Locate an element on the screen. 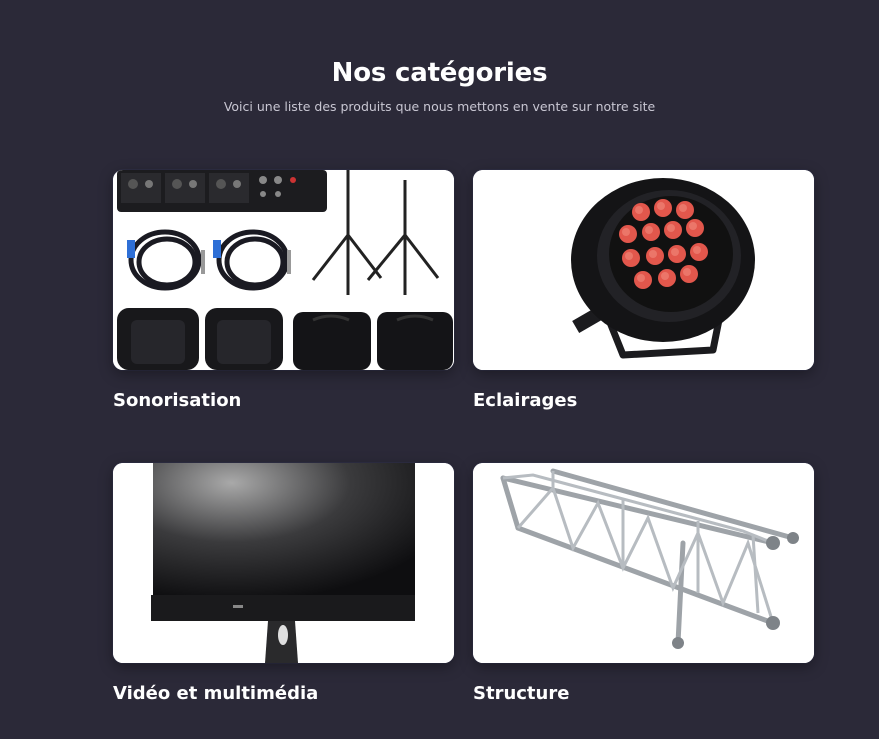  category-label: Sonorisation is located at coordinates (283, 400).